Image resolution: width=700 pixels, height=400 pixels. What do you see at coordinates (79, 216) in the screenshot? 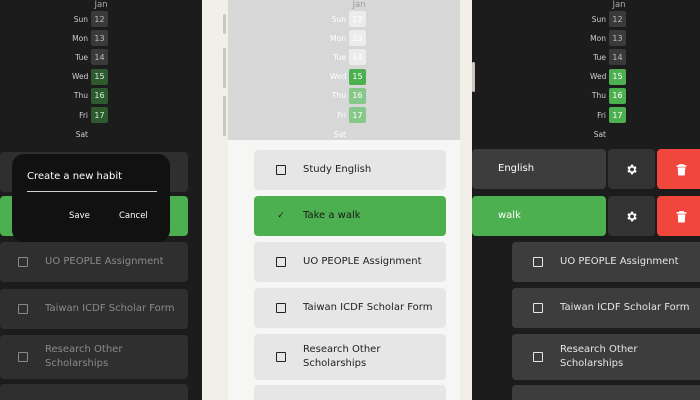
I see `save-button: Save` at bounding box center [79, 216].